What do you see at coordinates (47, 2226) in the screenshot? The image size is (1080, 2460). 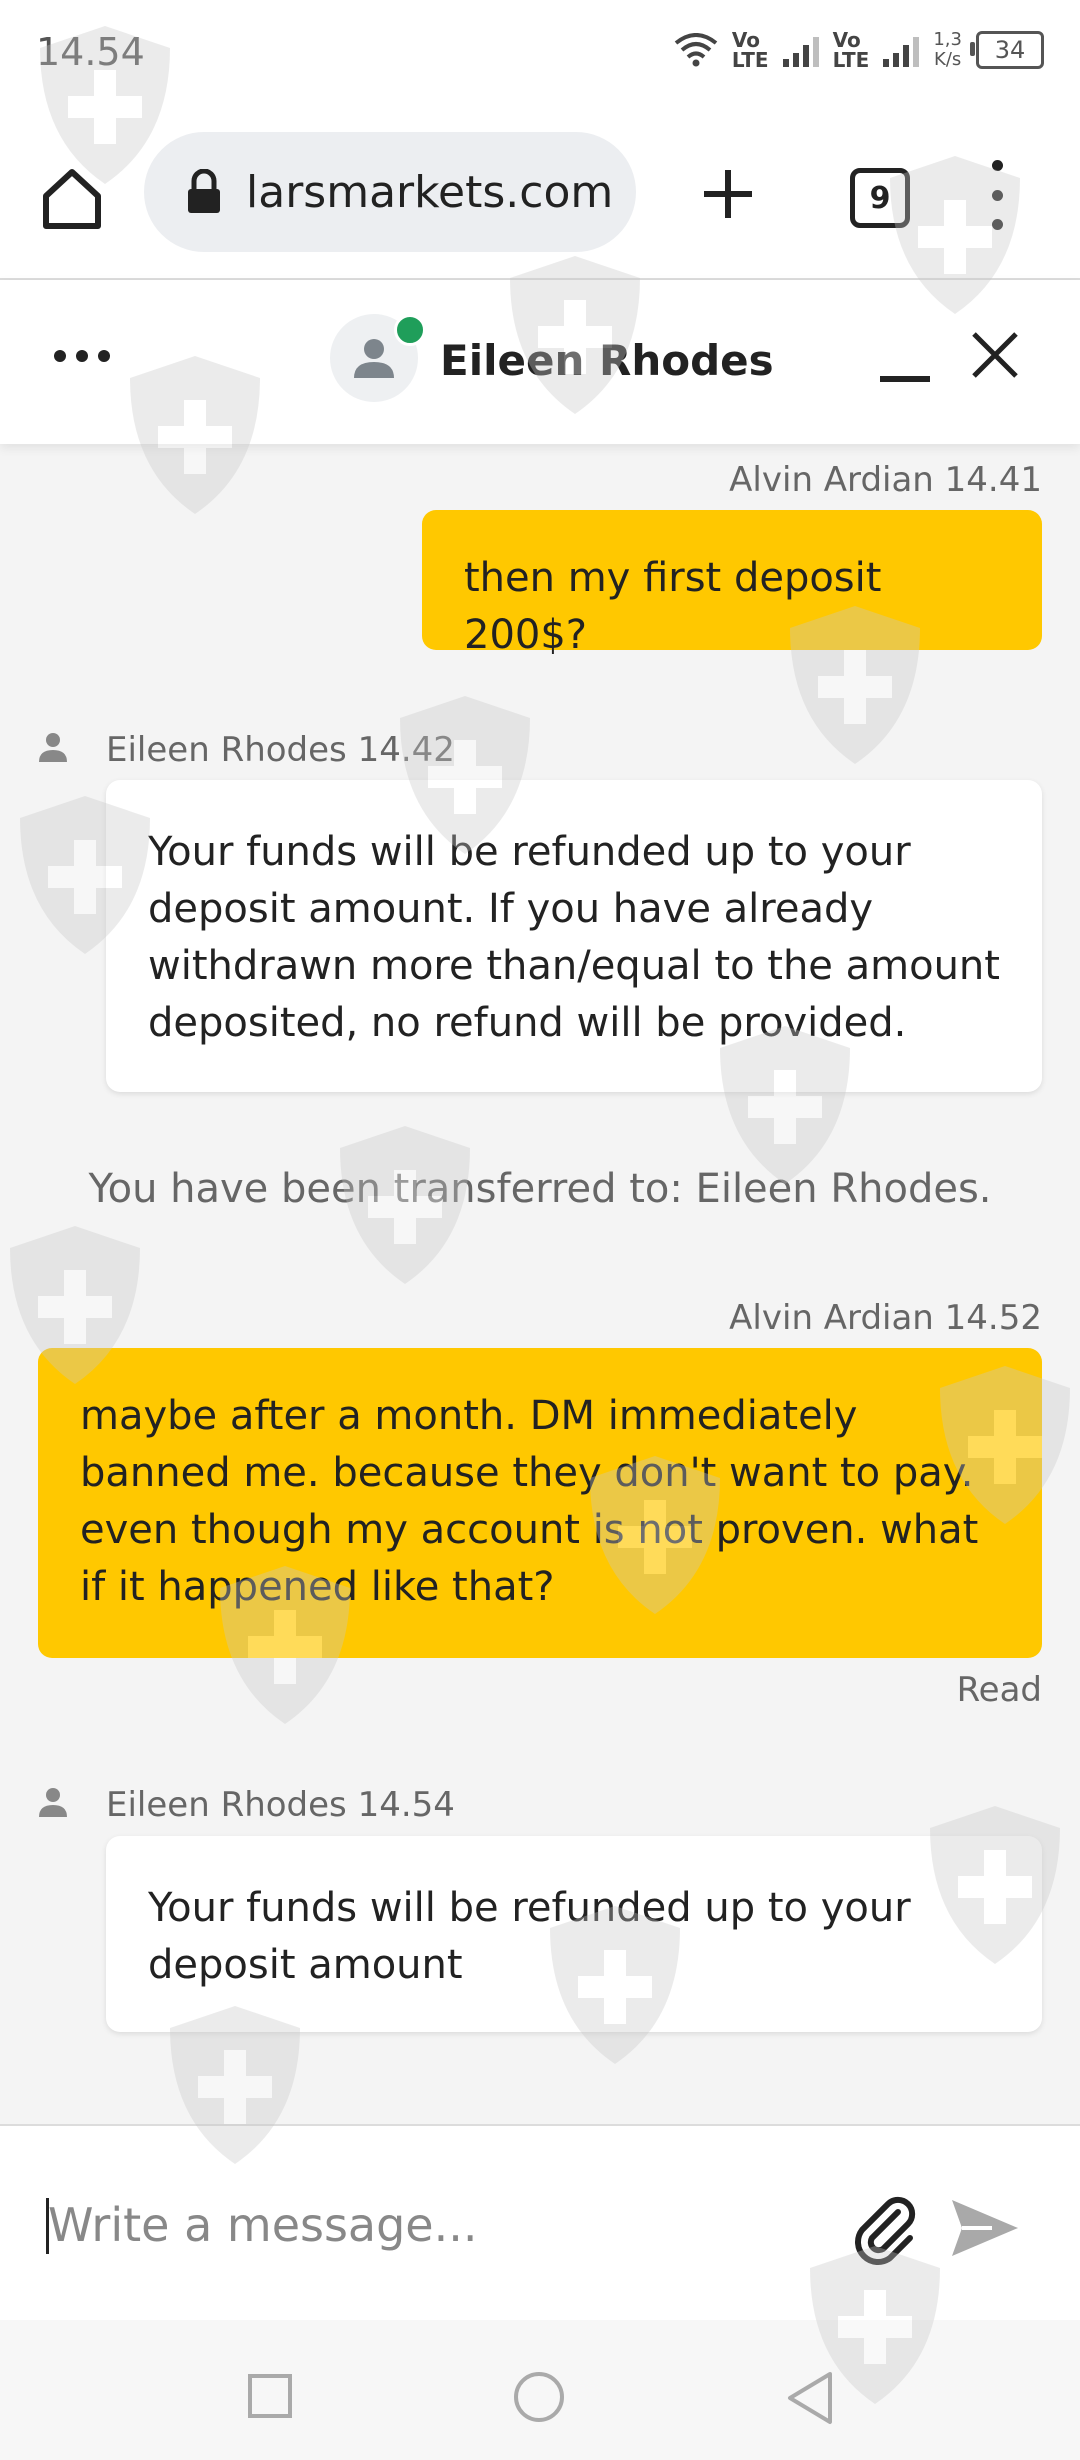 I see `text-caret` at bounding box center [47, 2226].